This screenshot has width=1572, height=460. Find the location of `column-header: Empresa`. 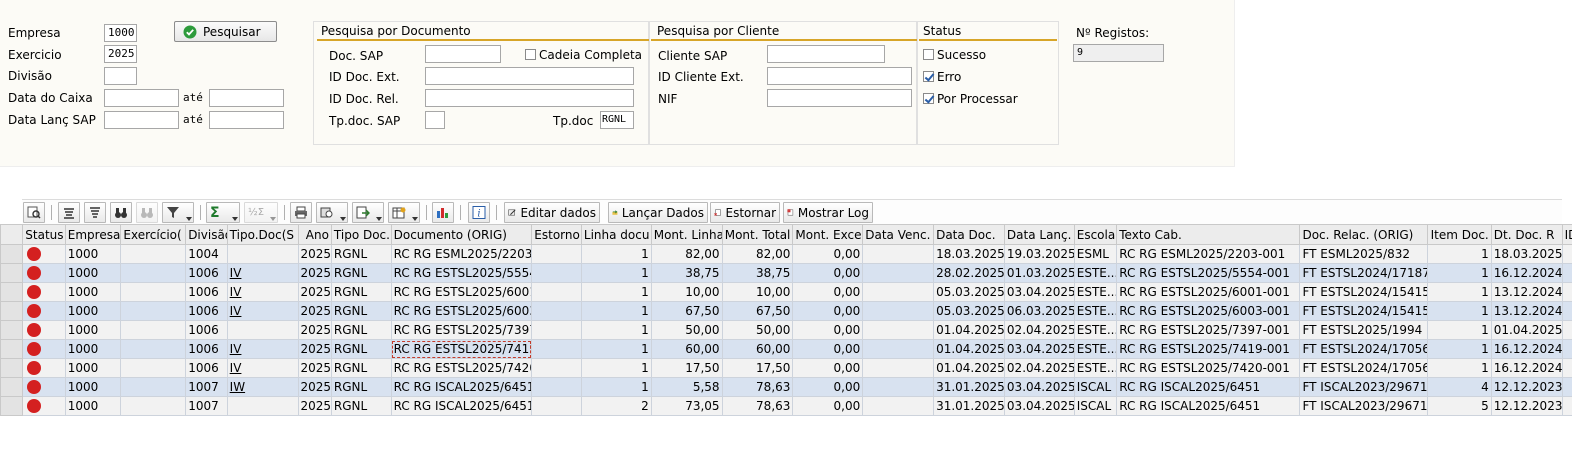

column-header: Empresa is located at coordinates (93, 234).